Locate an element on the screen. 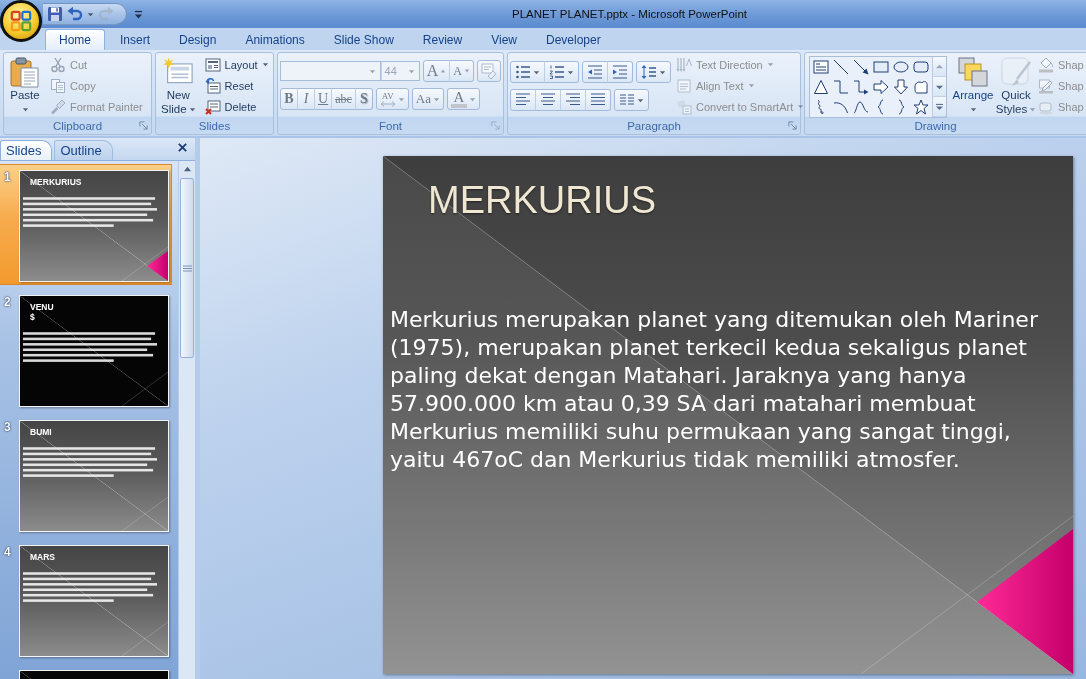 The height and width of the screenshot is (679, 1086). slide-thumbnail-item: 3 BUMI is located at coordinates (86, 474).